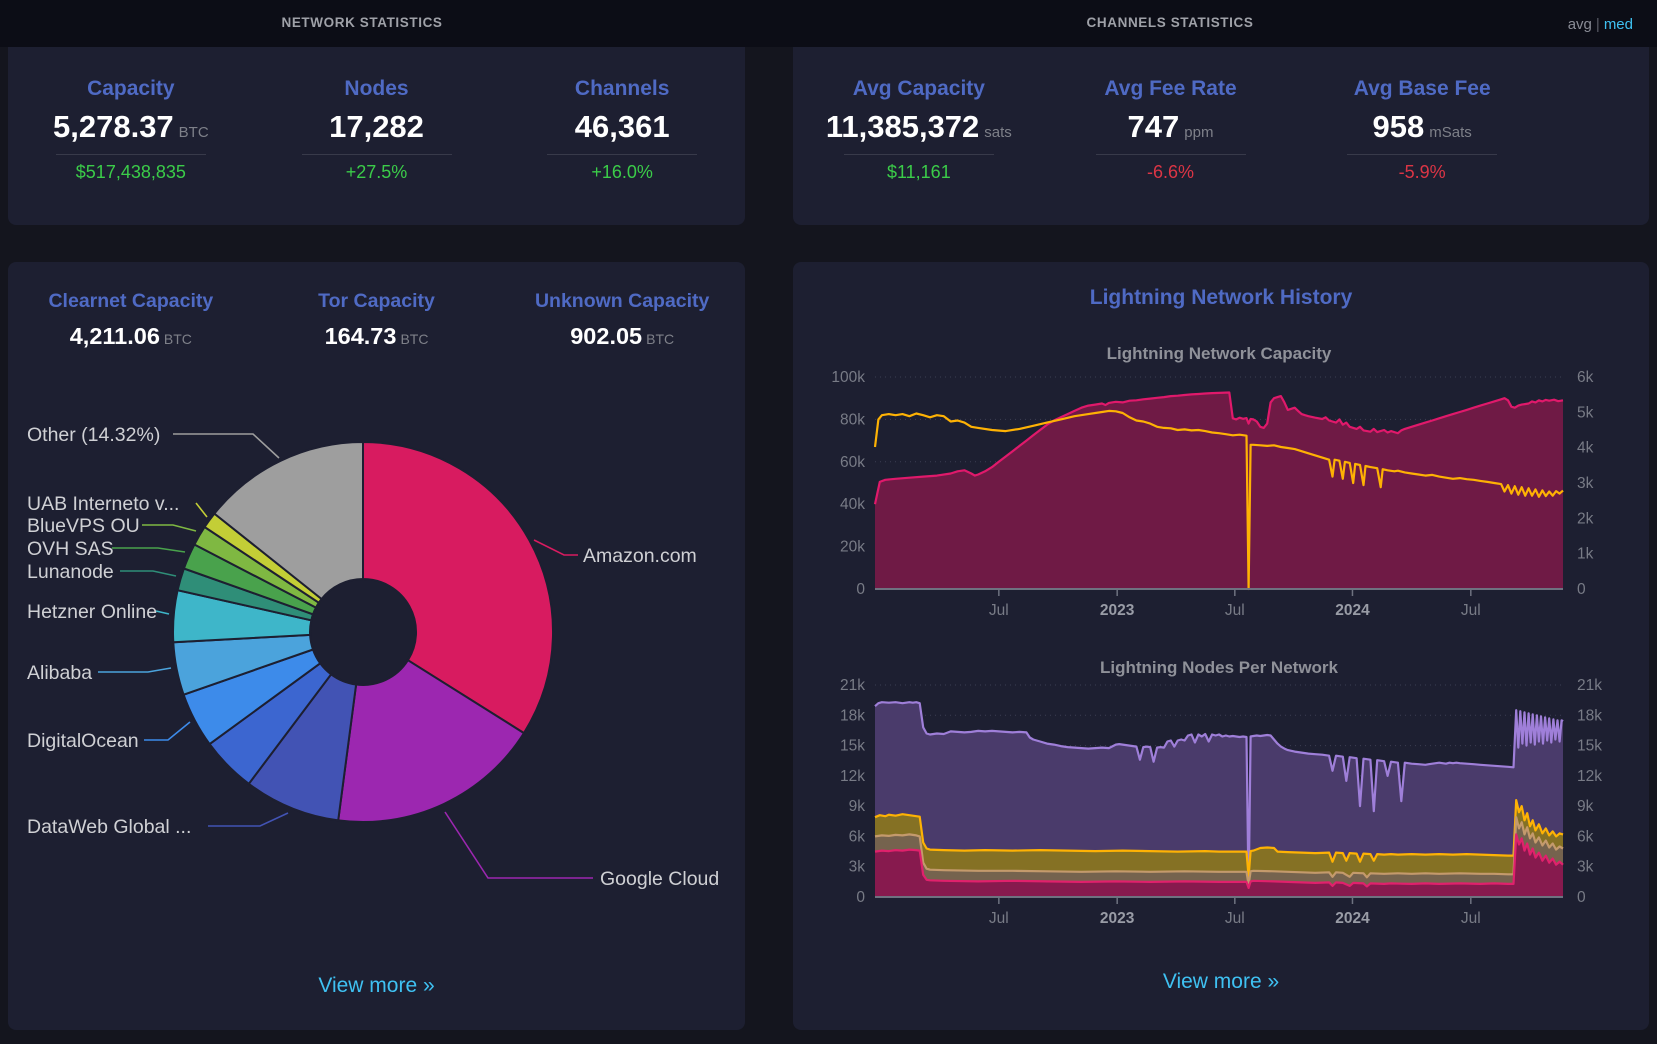 The image size is (1657, 1044). What do you see at coordinates (1219, 353) in the screenshot?
I see `chart1-subtitle: Lightning Network Capacity` at bounding box center [1219, 353].